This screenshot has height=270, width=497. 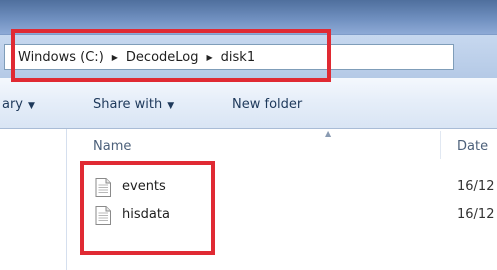 I want to click on include-in-library-button: ary ▼, so click(x=18, y=104).